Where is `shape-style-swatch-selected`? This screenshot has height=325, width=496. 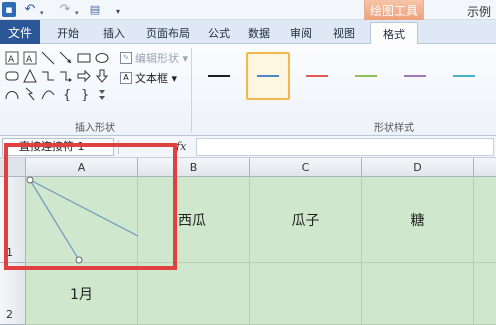 shape-style-swatch-selected is located at coordinates (268, 76).